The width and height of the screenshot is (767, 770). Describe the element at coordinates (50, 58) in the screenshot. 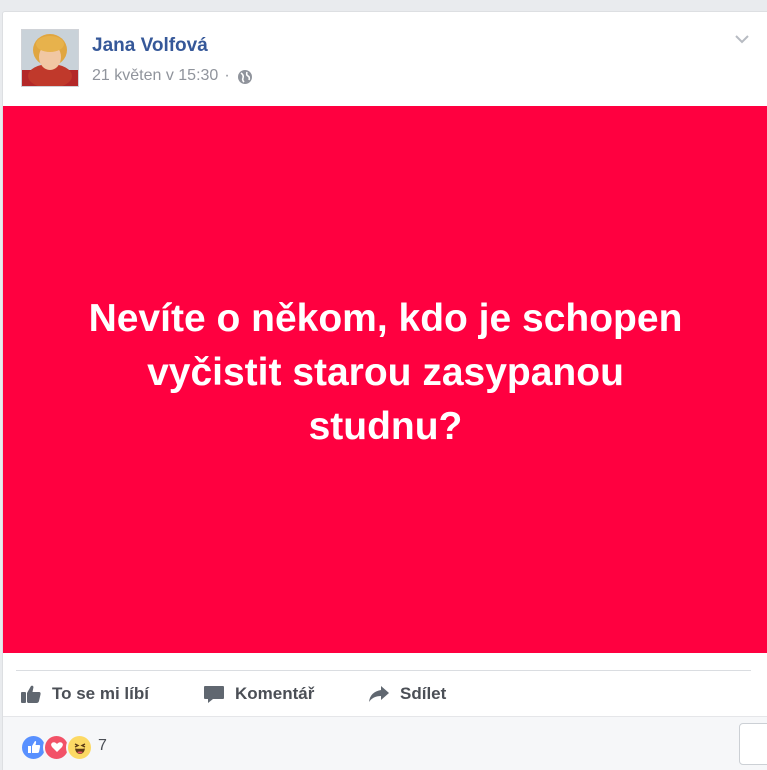

I see `author-avatar` at that location.